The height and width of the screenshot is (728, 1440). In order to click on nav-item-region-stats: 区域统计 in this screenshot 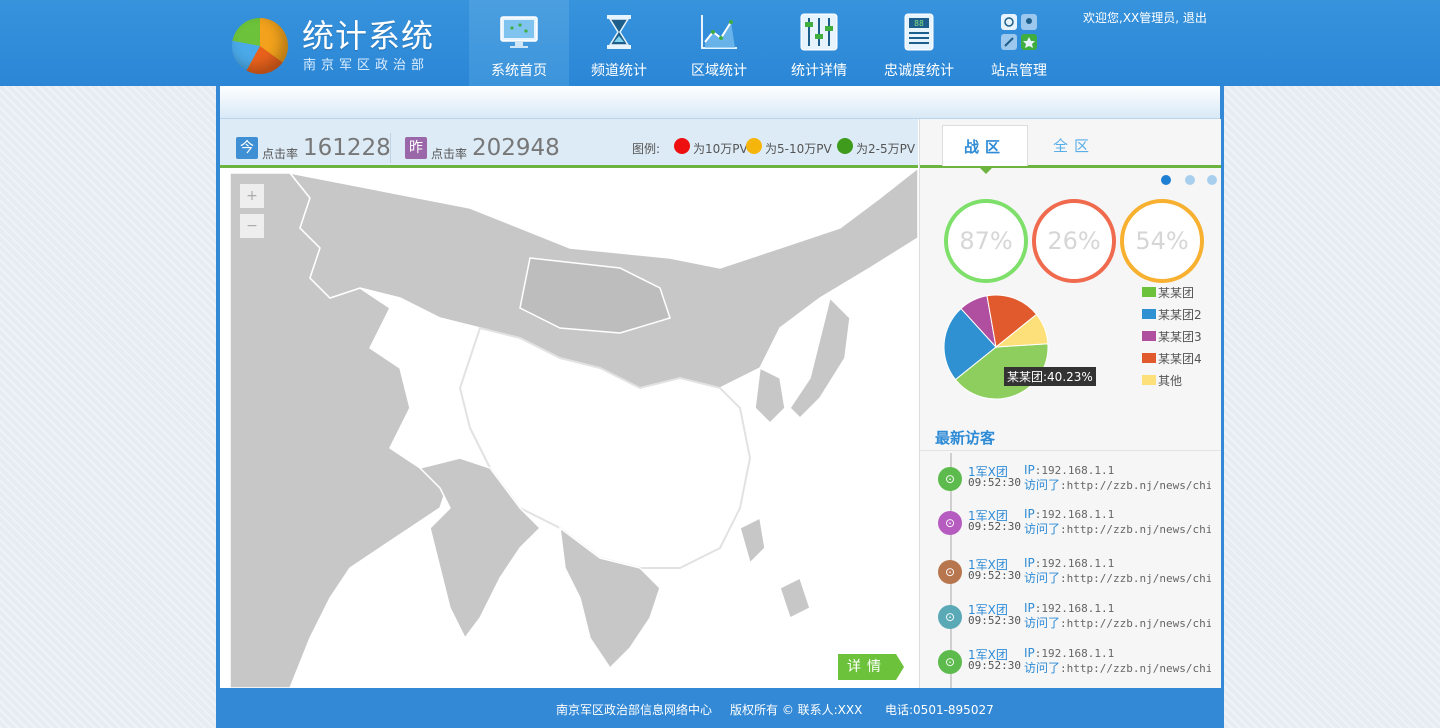, I will do `click(719, 43)`.